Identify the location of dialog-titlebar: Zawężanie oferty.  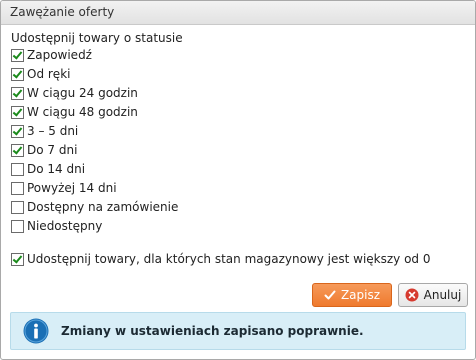
(238, 13).